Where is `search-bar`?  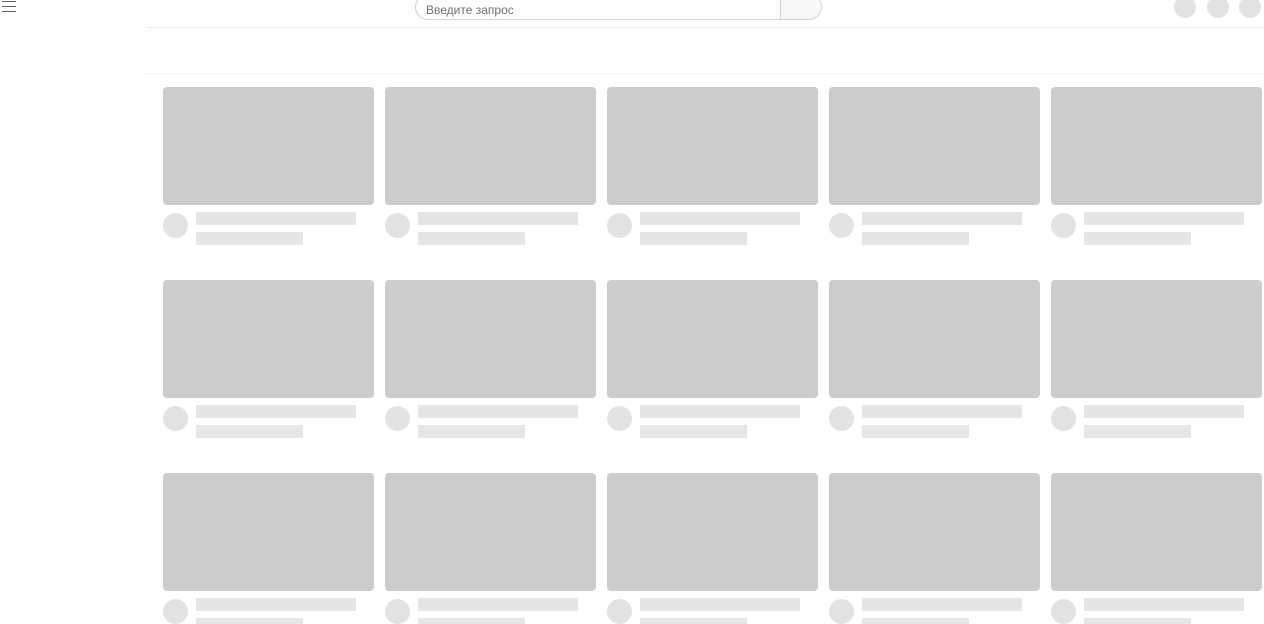 search-bar is located at coordinates (618, 10).